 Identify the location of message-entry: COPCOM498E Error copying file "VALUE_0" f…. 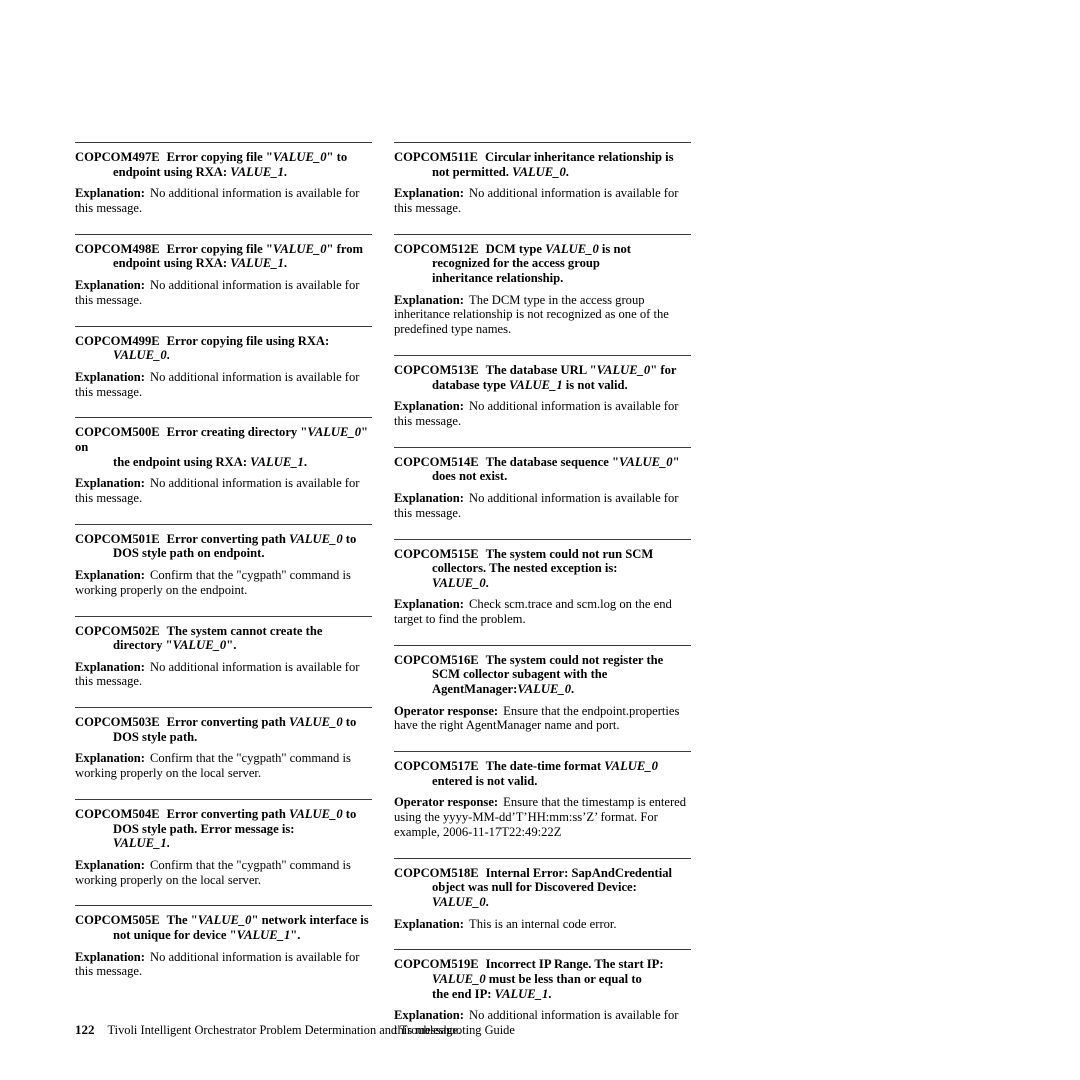
(223, 270).